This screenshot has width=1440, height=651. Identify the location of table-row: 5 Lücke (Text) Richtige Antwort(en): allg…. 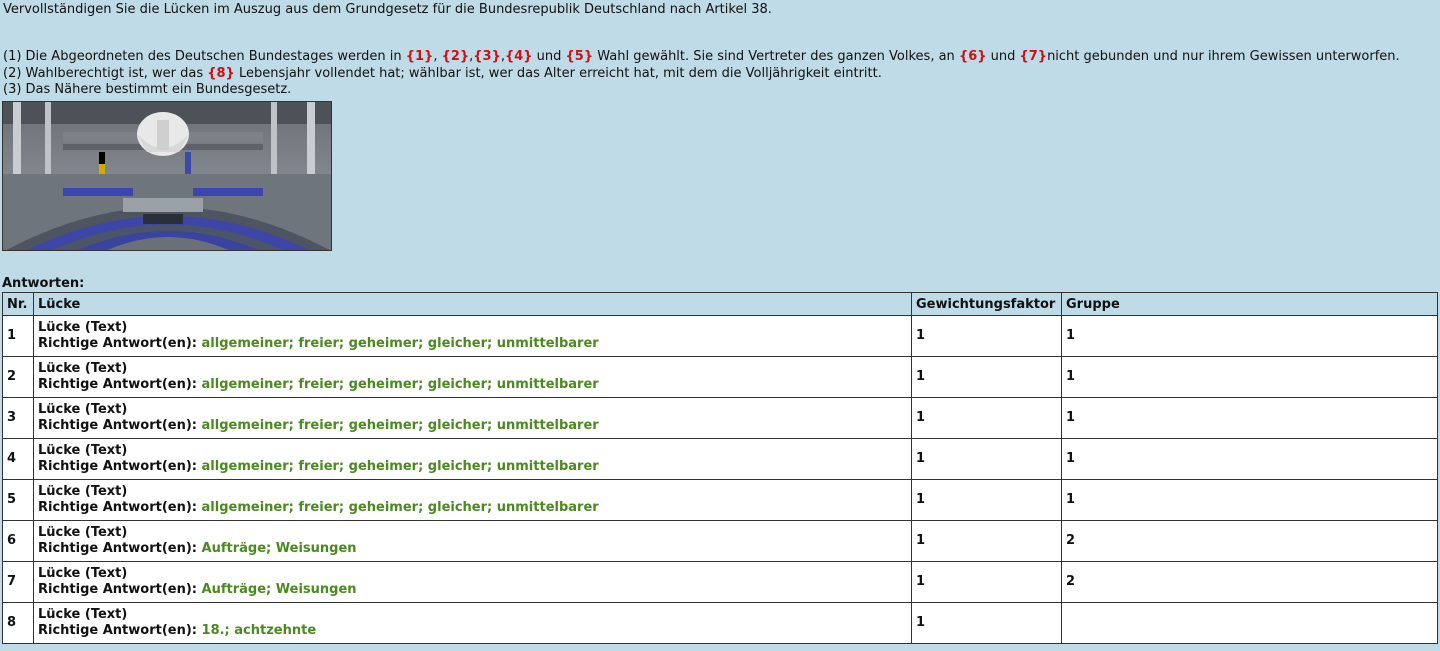
(720, 500).